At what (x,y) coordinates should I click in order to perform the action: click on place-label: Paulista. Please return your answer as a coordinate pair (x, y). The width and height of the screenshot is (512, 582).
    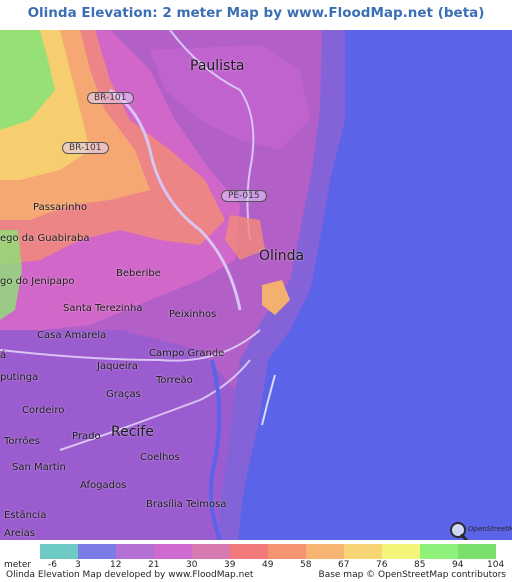
    Looking at the image, I should click on (217, 66).